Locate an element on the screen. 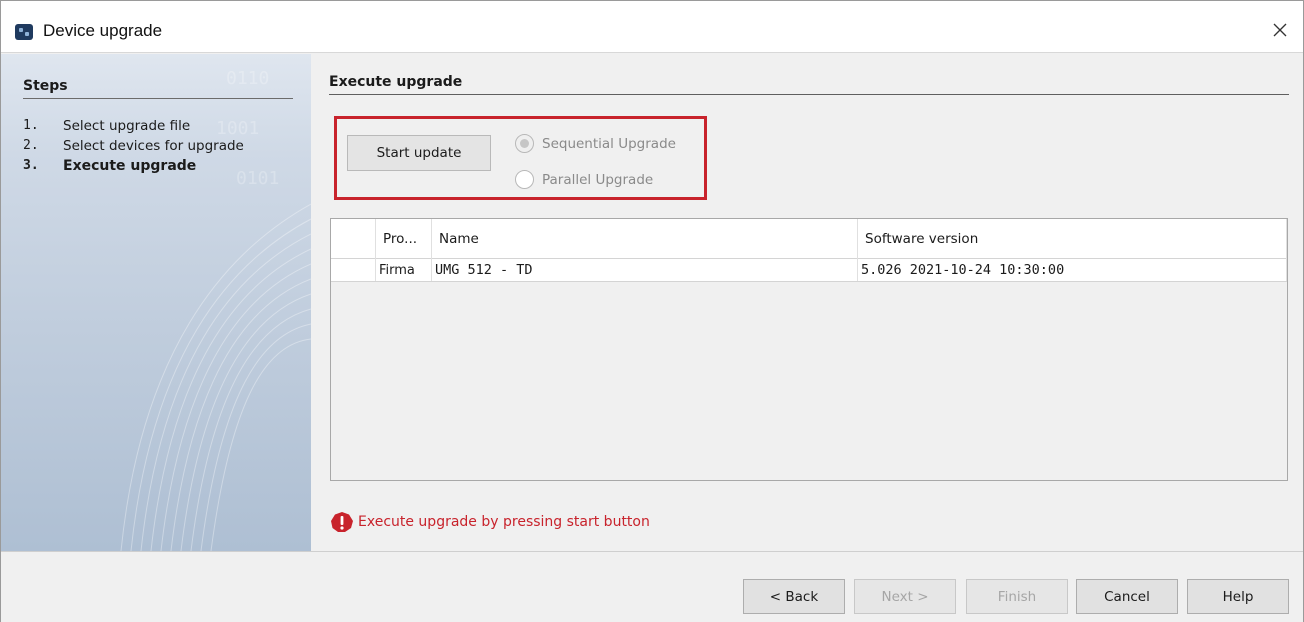 The image size is (1304, 622). step-select-devices: 2. Select devices for upgrade is located at coordinates (163, 146).